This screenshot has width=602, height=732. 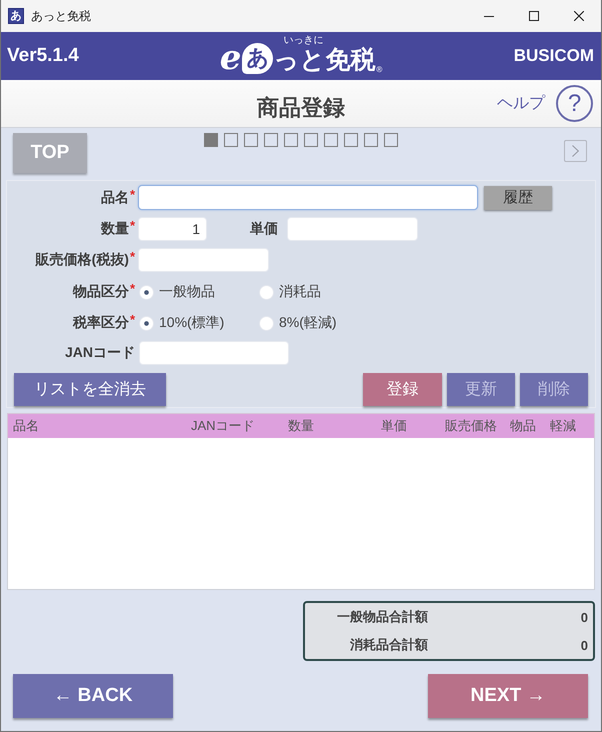 I want to click on chevron-right-icon, so click(x=575, y=151).